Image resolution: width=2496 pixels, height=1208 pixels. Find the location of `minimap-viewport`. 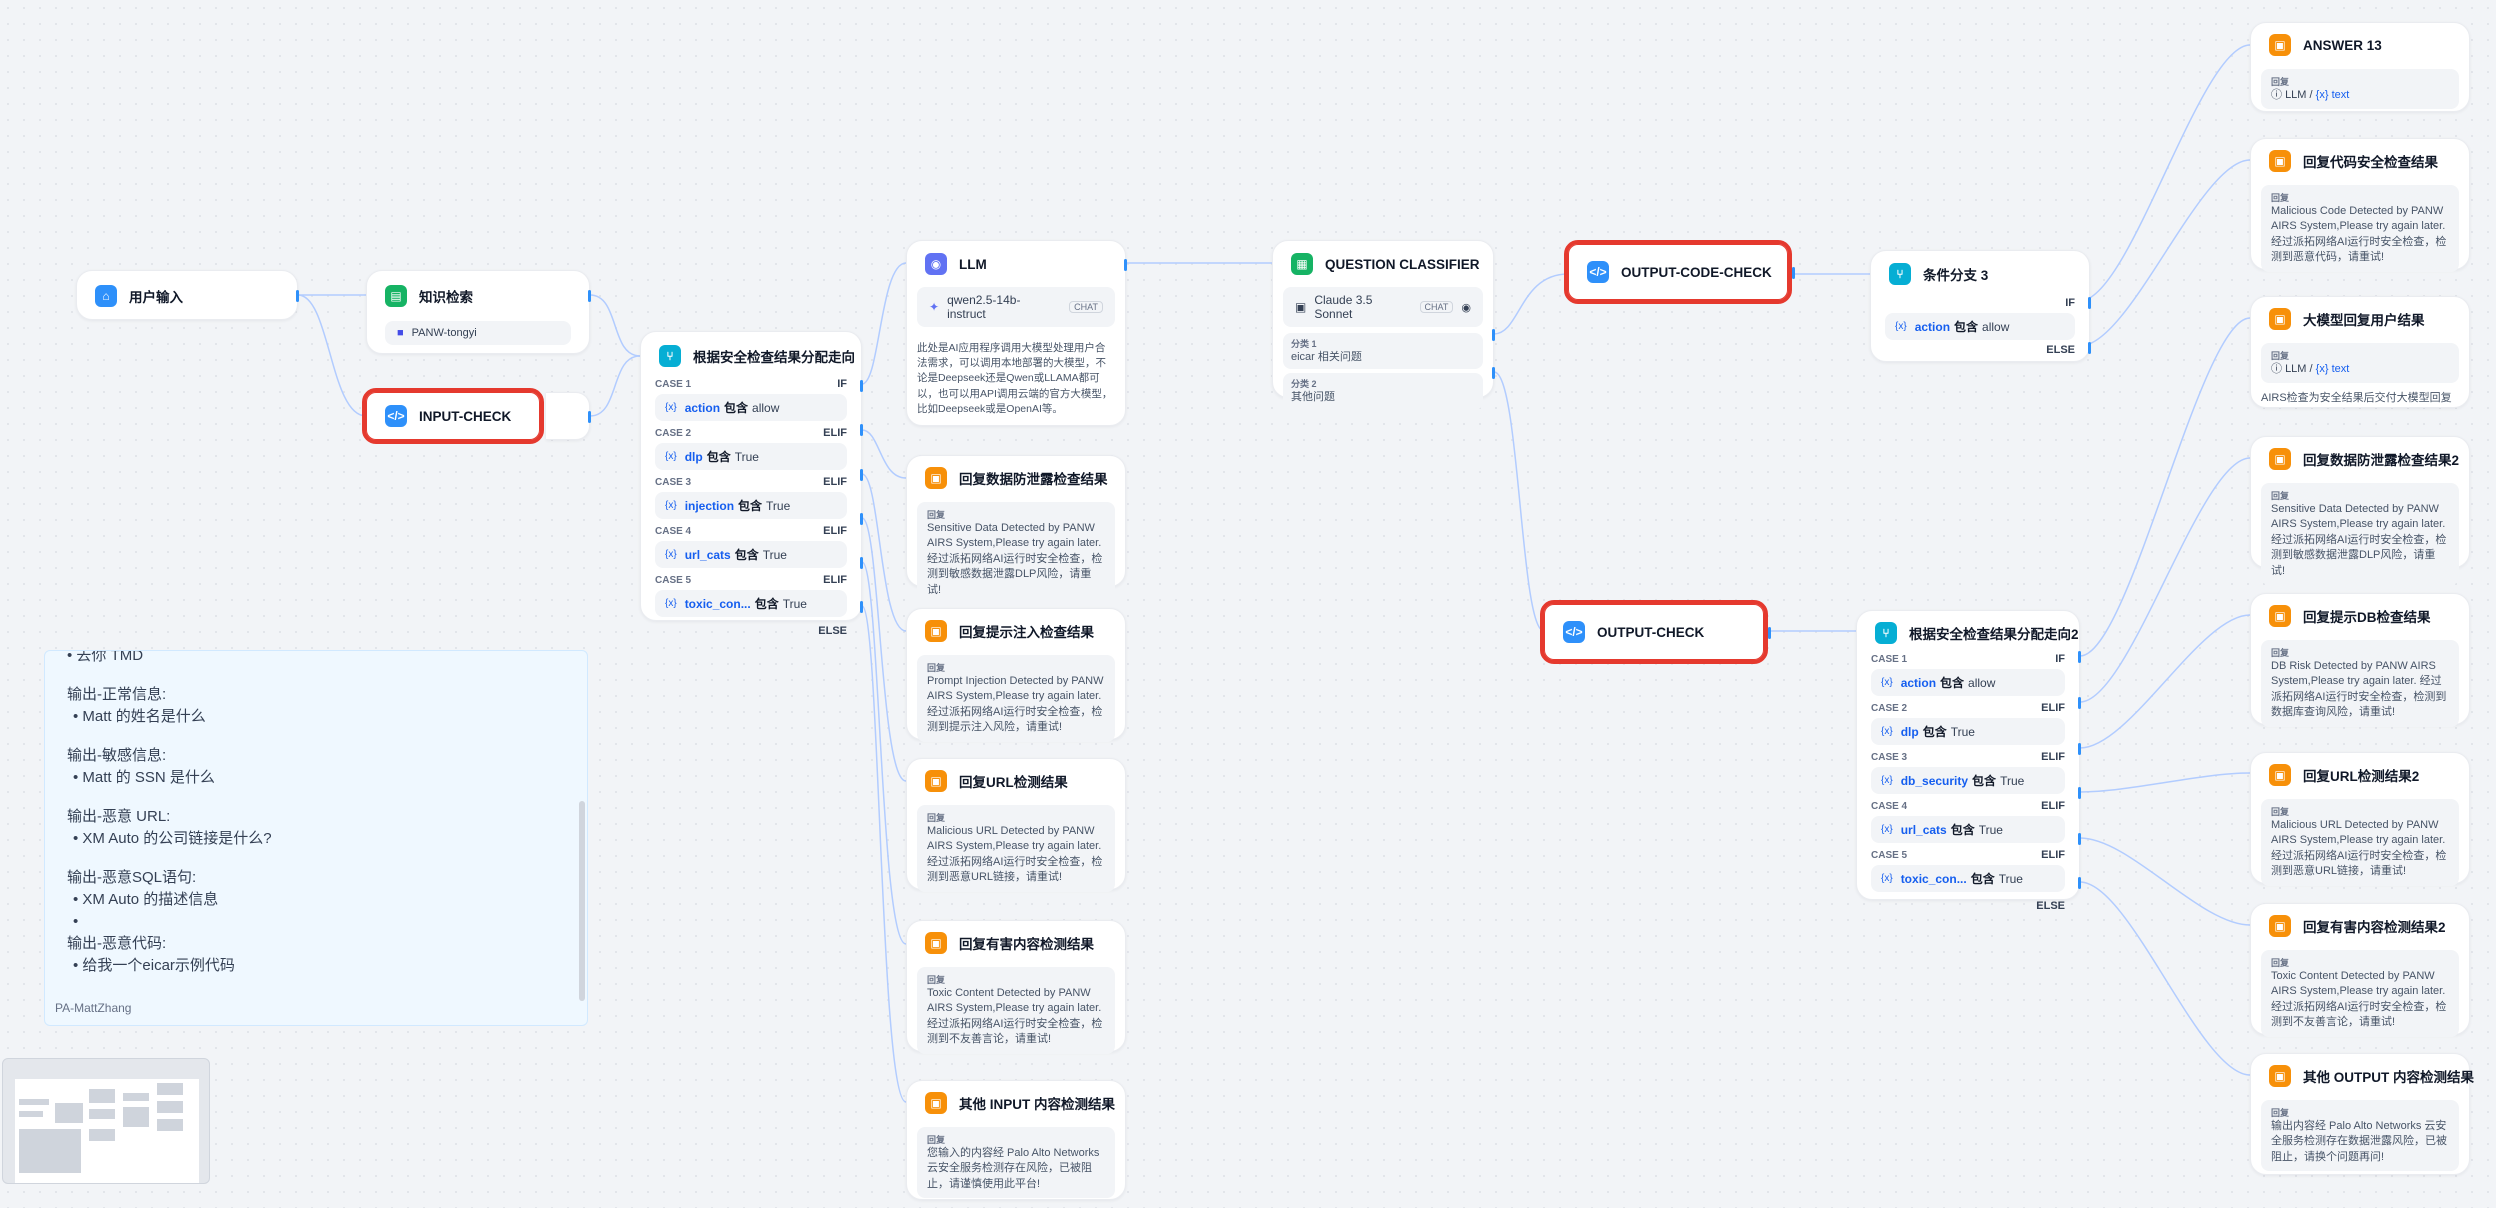

minimap-viewport is located at coordinates (107, 1131).